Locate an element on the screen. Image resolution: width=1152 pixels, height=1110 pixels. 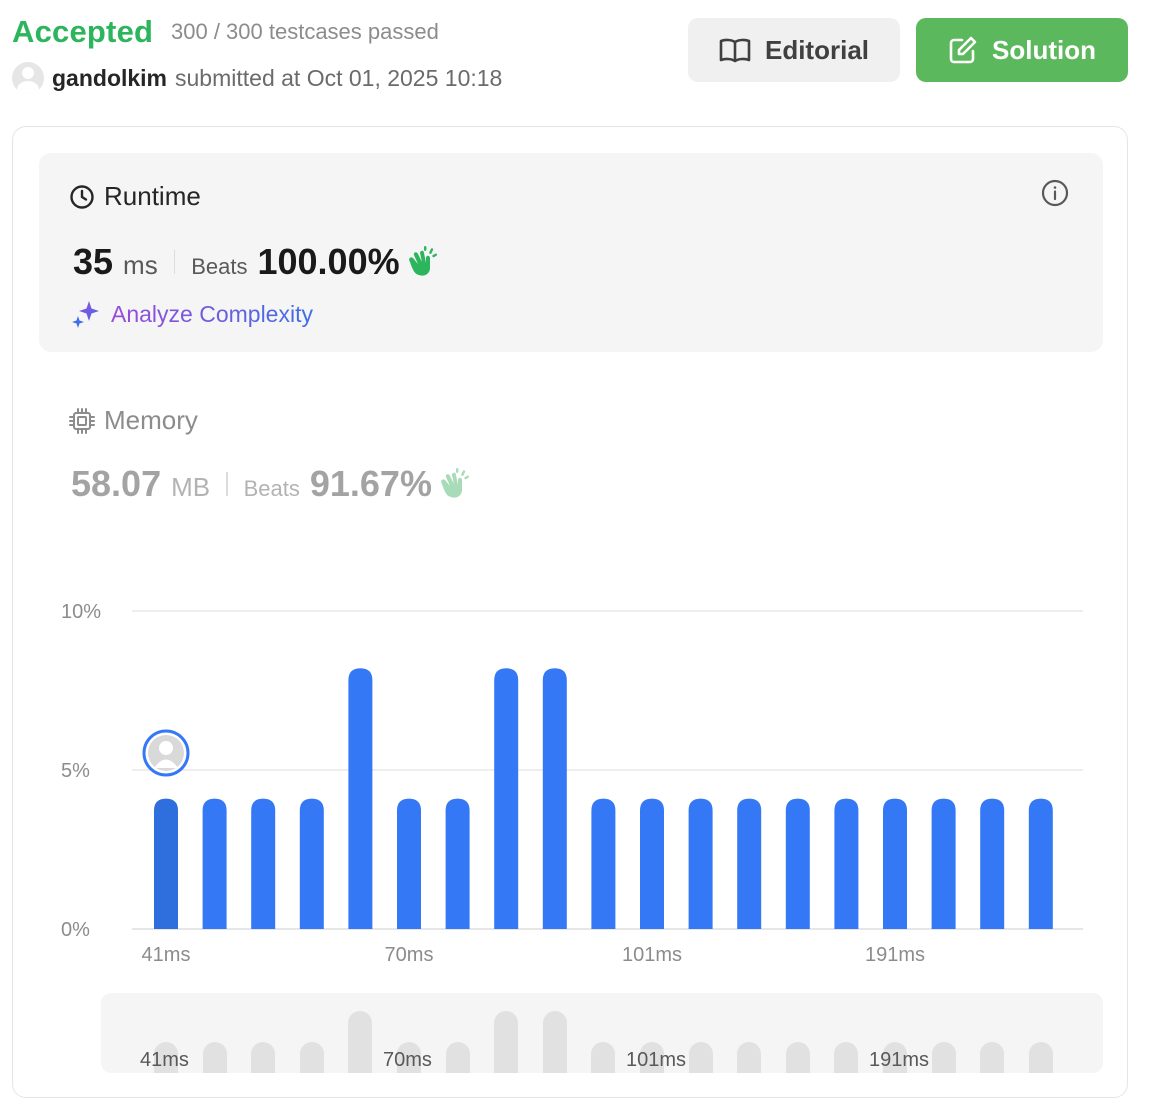
editorial-button: Editorial is located at coordinates (794, 50).